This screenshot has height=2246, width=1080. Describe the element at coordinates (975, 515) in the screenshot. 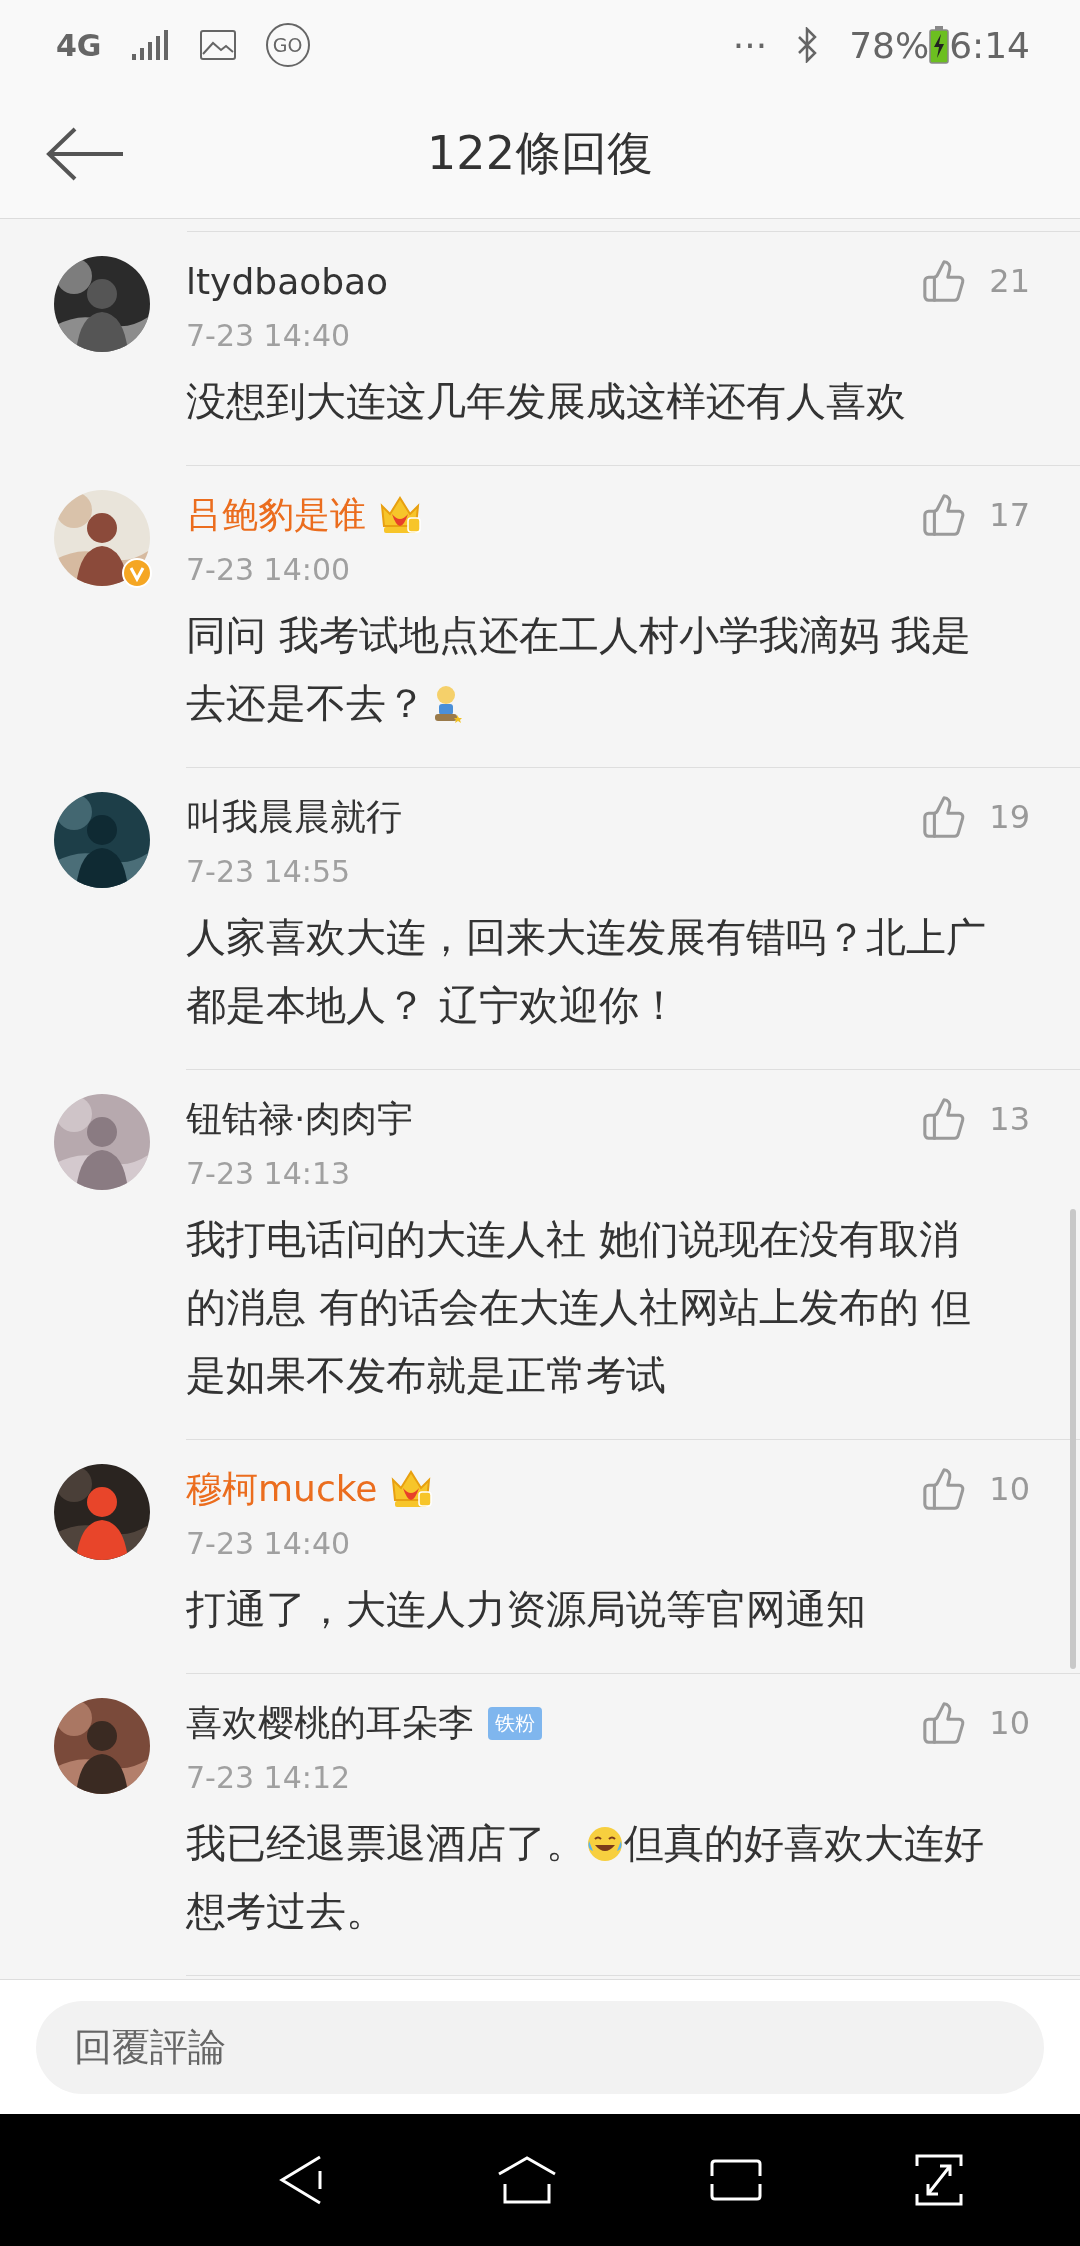

I see `like-button: 17` at that location.